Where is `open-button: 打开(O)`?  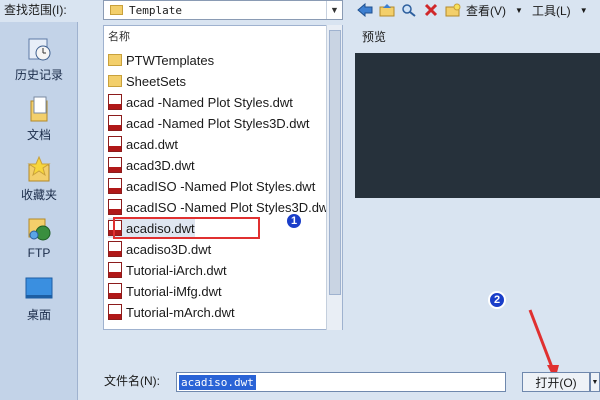 open-button: 打开(O) is located at coordinates (556, 382).